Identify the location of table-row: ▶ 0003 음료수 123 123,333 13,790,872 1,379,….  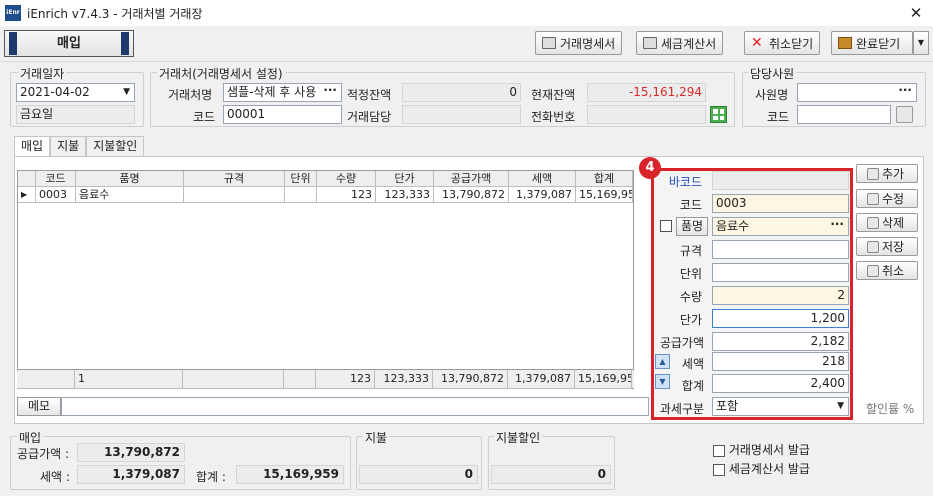
(325, 195).